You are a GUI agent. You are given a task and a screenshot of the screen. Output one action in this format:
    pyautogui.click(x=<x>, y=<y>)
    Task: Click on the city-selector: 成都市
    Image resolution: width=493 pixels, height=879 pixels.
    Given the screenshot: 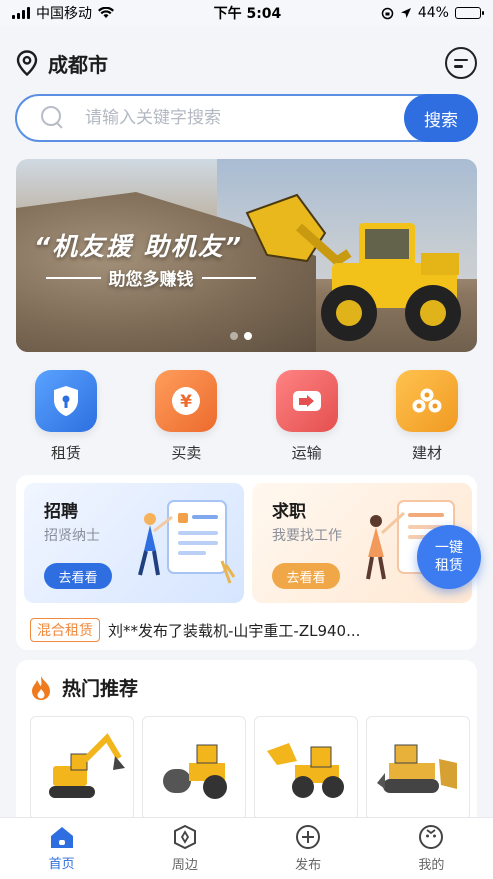 What is the action you would take?
    pyautogui.click(x=62, y=63)
    